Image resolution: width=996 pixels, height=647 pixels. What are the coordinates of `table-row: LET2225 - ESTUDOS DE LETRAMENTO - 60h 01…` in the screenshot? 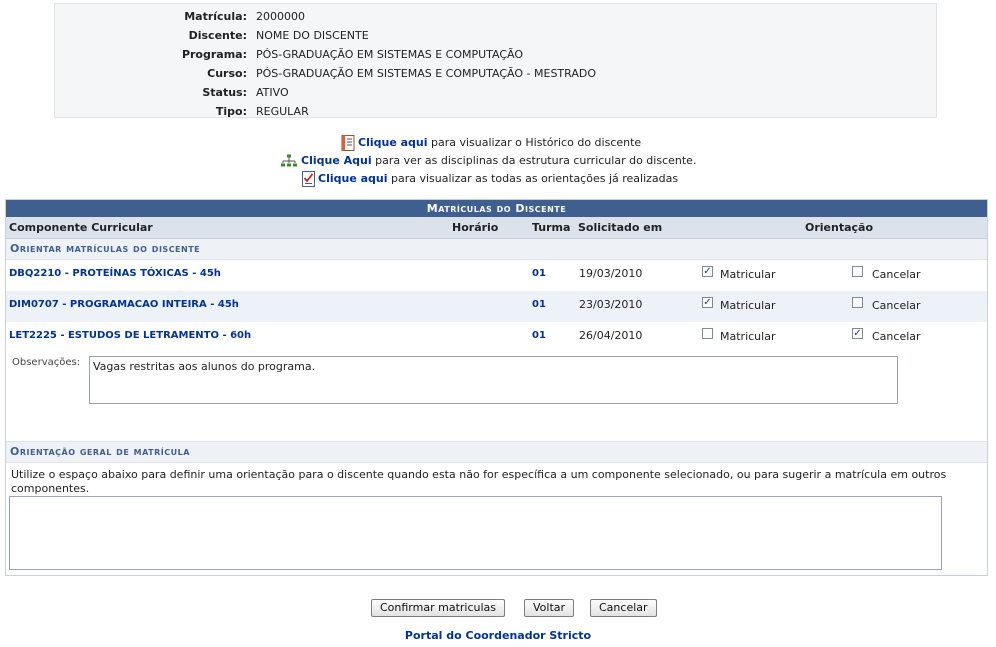 It's located at (496, 337).